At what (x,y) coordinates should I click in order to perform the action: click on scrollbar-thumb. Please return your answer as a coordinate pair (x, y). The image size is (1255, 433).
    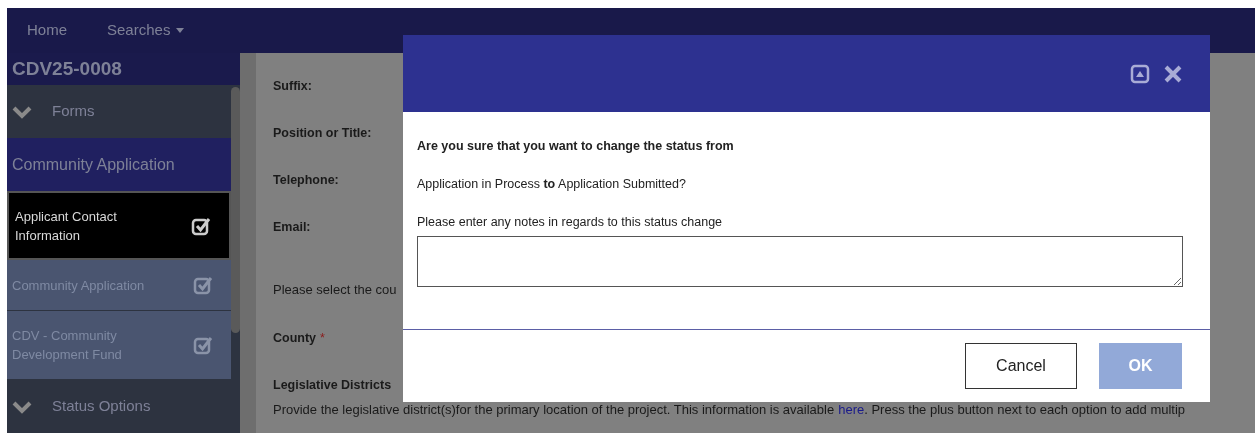
    Looking at the image, I should click on (235, 210).